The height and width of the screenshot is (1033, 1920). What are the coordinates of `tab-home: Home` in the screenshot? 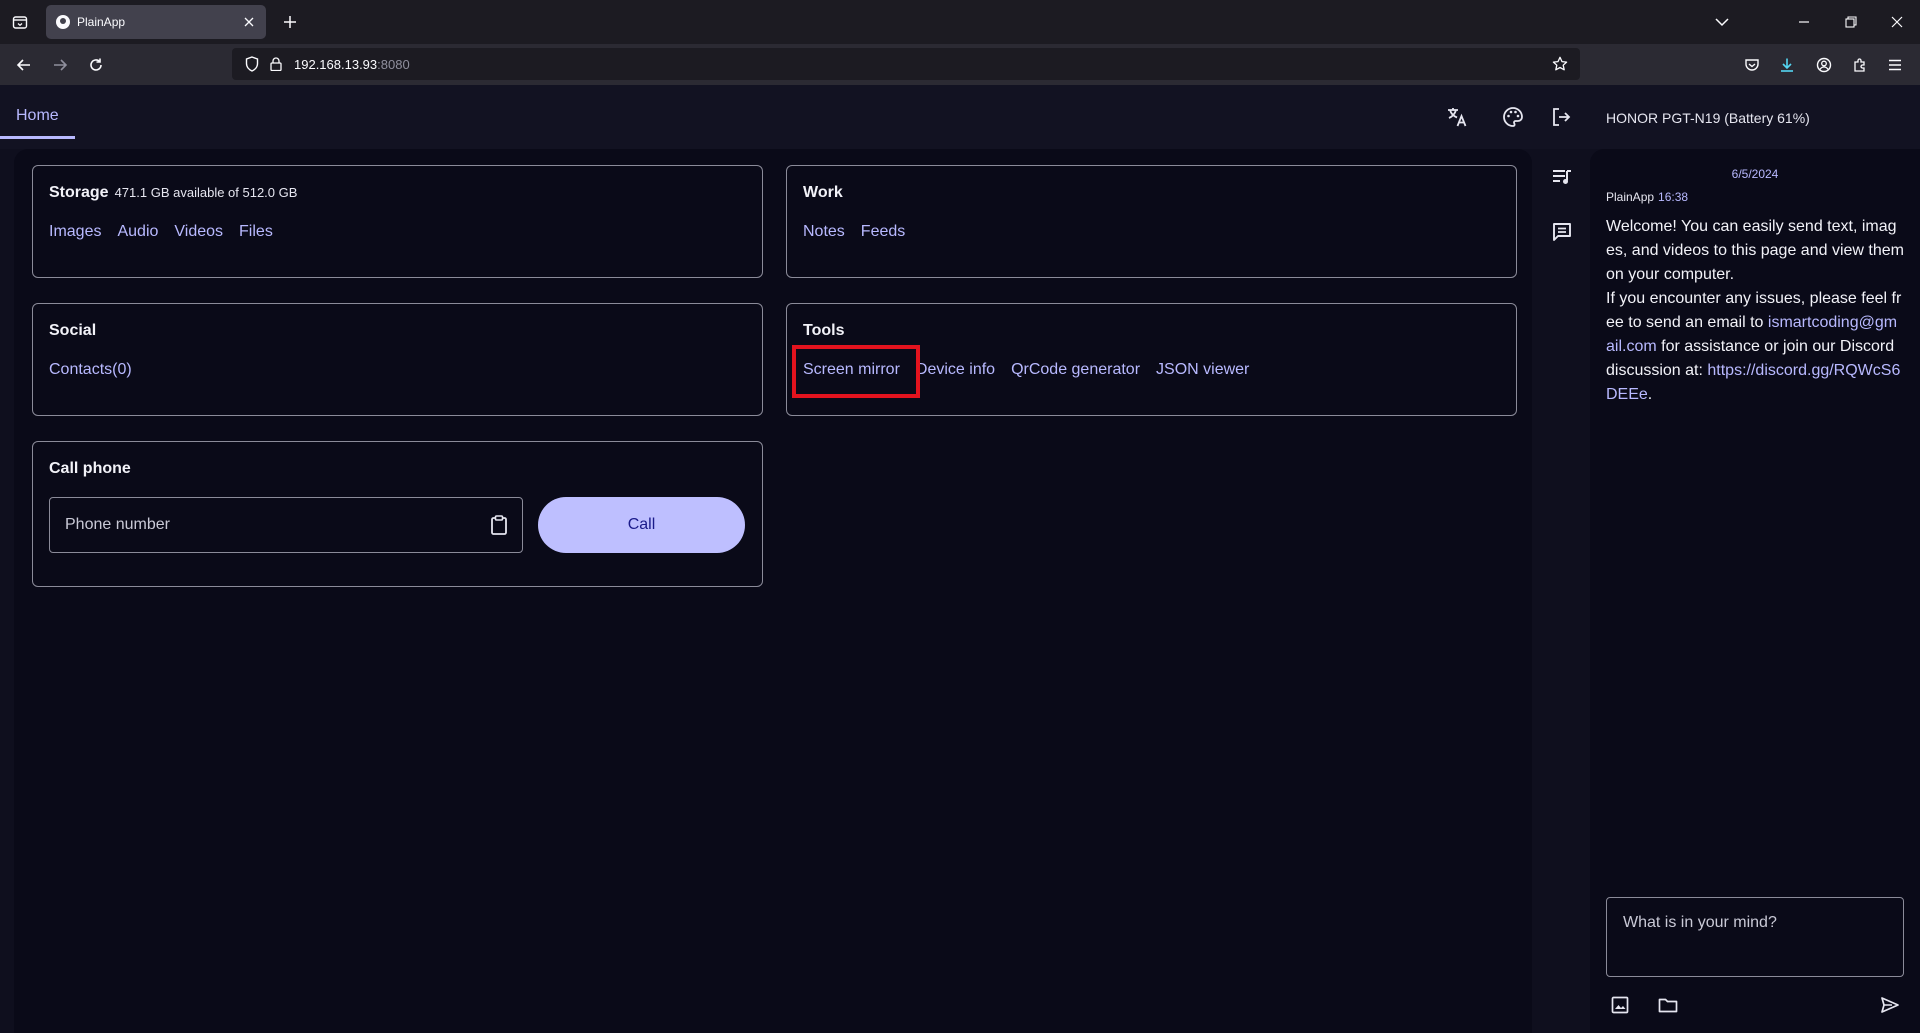 It's located at (37, 112).